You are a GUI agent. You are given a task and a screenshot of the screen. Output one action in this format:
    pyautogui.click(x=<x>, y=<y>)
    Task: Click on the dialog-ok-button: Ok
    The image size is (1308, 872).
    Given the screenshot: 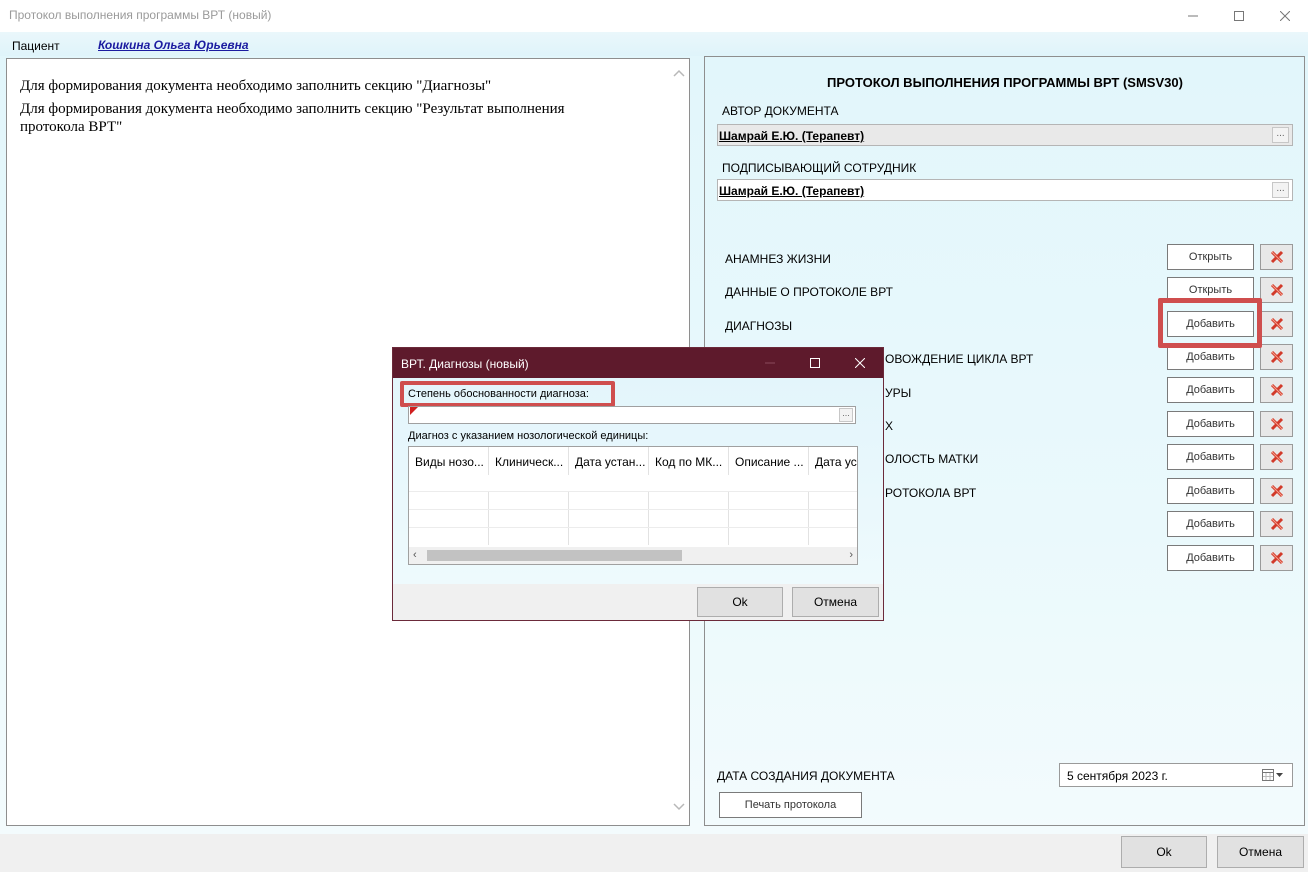 What is the action you would take?
    pyautogui.click(x=740, y=602)
    